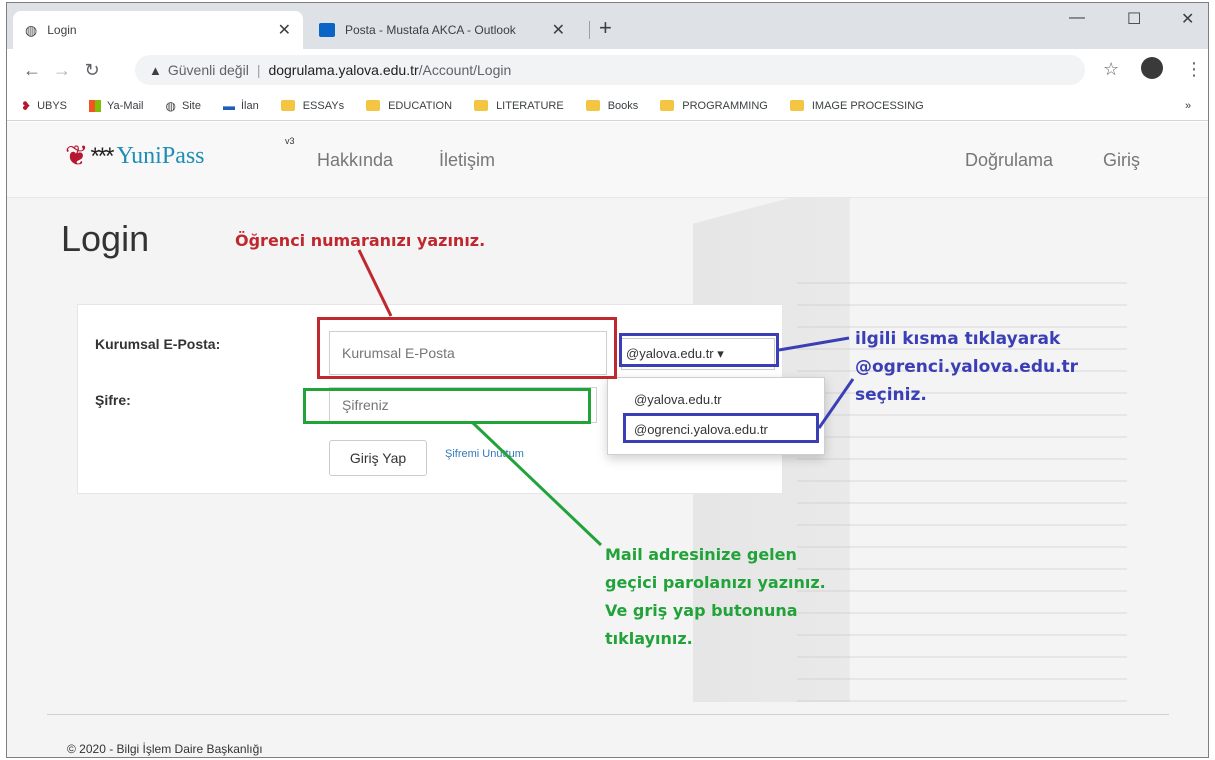  I want to click on bookmark-folder-programming: PROGRAMMING, so click(714, 106).